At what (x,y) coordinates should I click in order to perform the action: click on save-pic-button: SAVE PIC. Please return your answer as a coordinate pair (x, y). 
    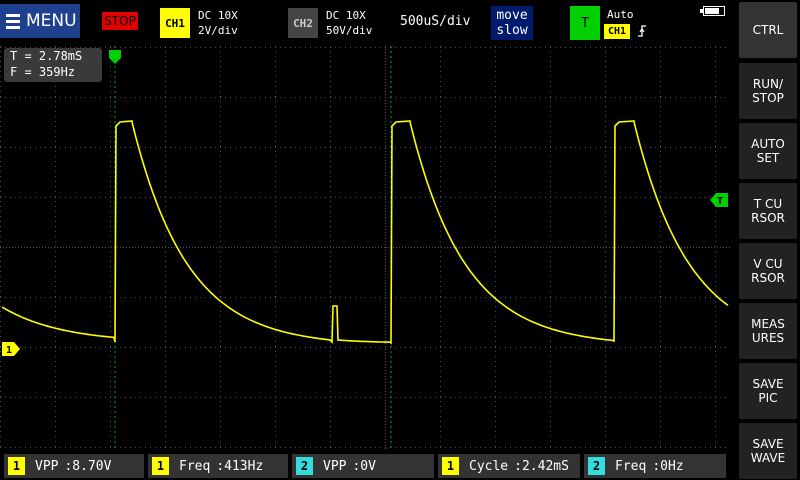
    Looking at the image, I should click on (768, 391).